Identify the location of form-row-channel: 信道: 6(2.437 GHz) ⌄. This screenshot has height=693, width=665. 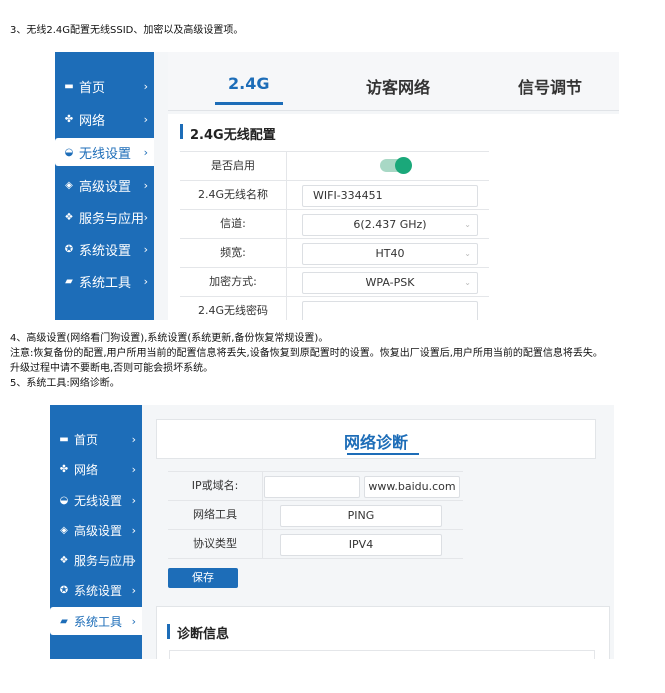
(334, 224).